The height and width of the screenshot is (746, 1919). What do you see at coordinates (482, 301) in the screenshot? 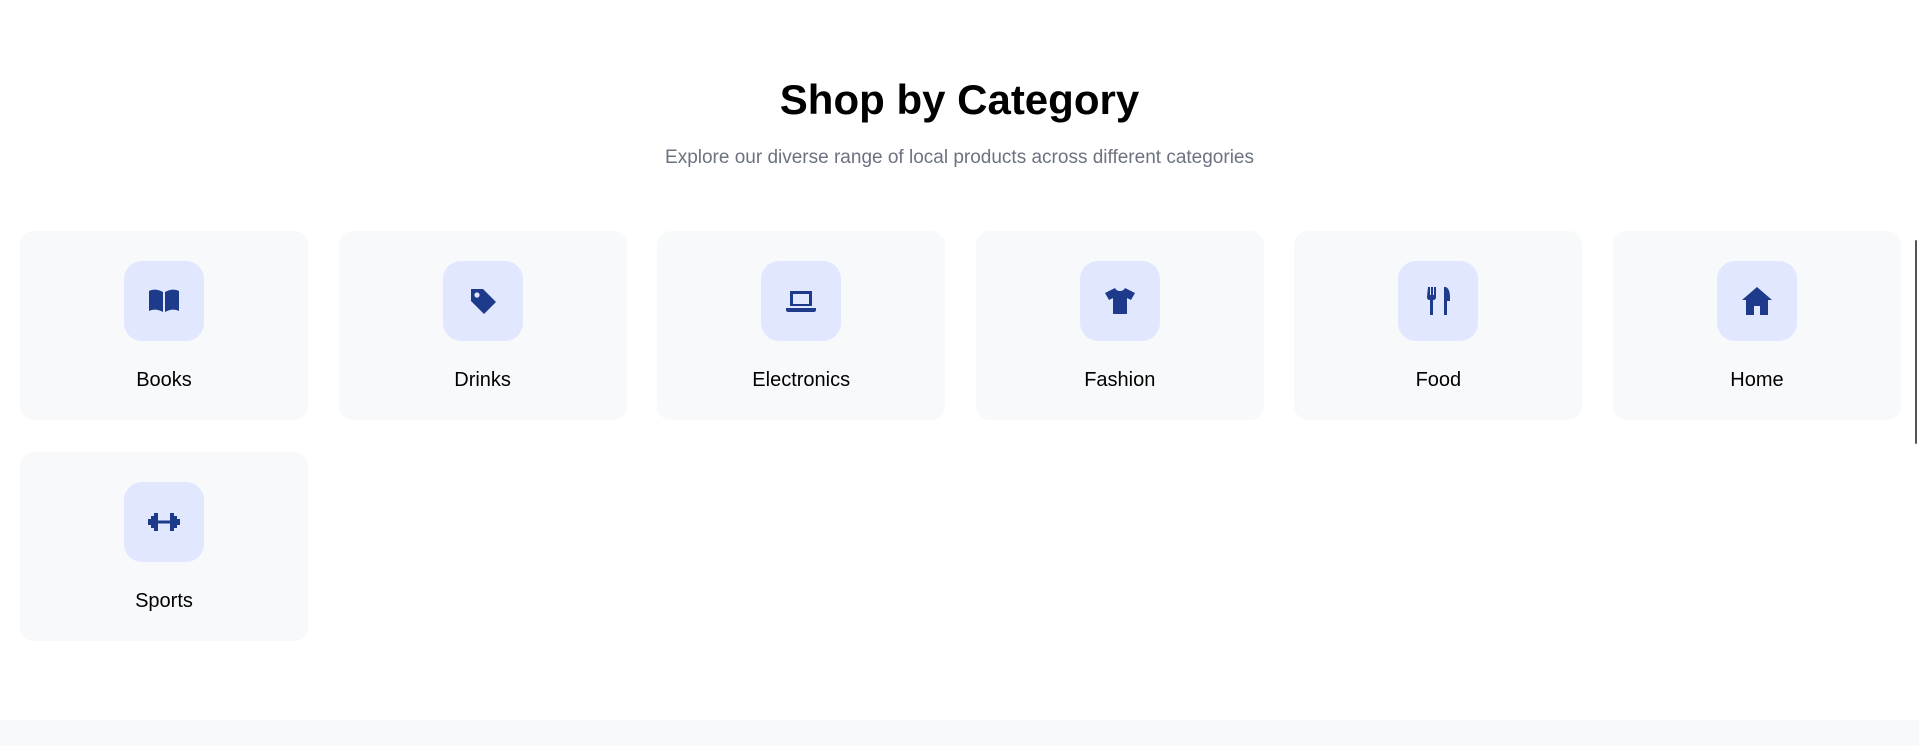
I see `tag-icon` at bounding box center [482, 301].